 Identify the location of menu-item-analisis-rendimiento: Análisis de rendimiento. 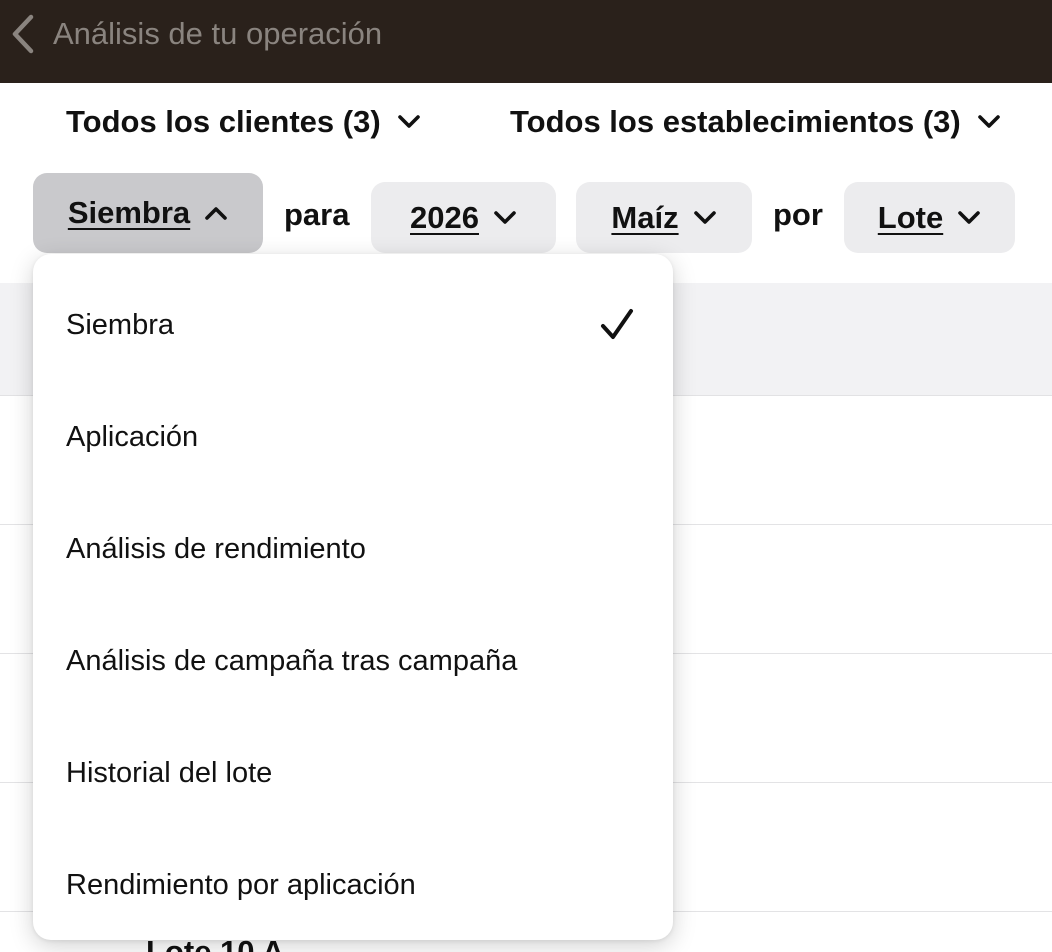
(353, 549).